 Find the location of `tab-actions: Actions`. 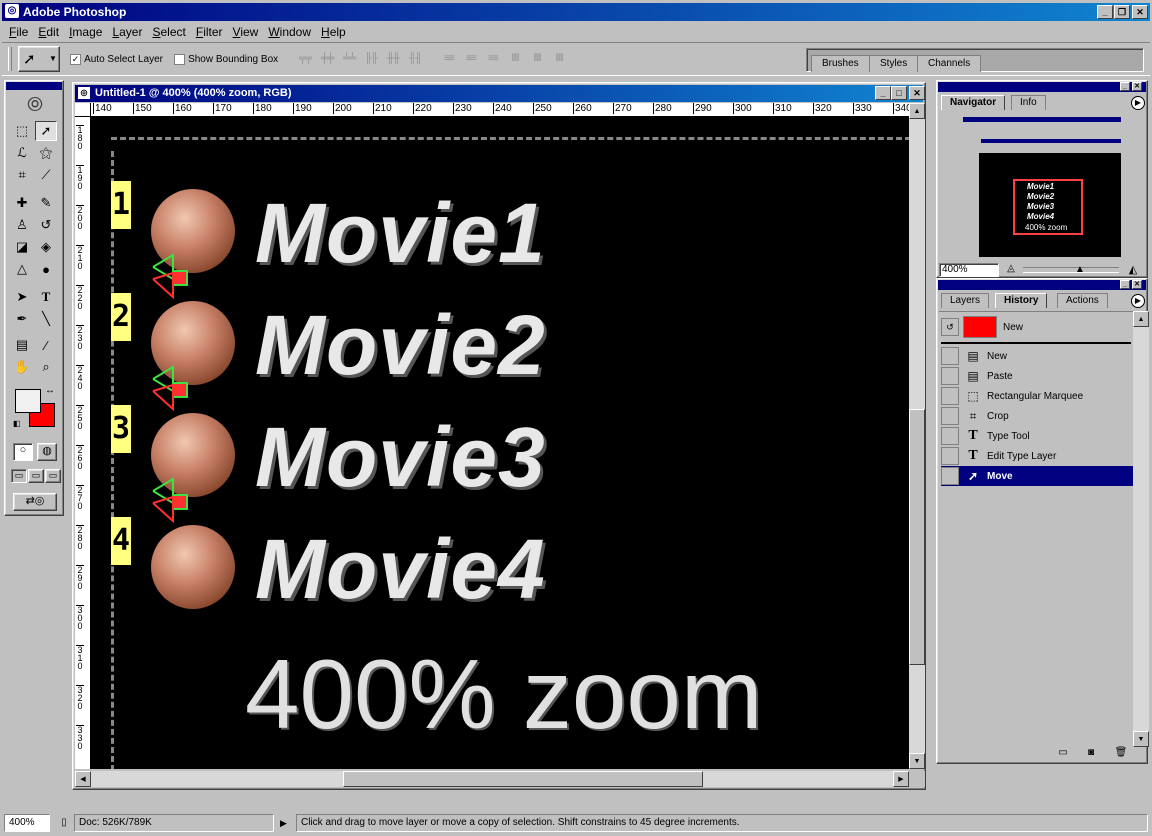

tab-actions: Actions is located at coordinates (1082, 300).